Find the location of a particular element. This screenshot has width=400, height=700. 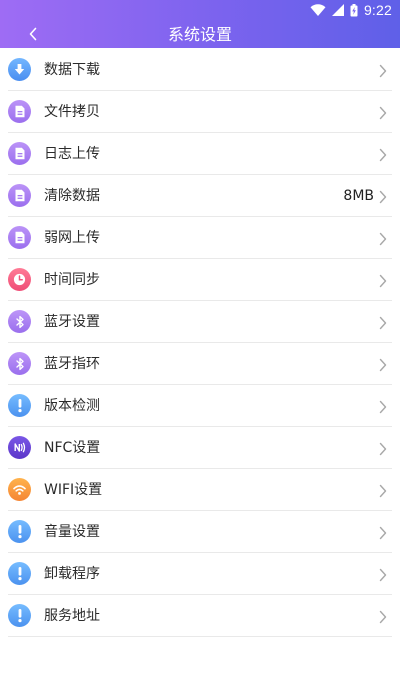

settings-item-12: 音量设置 is located at coordinates (200, 532).